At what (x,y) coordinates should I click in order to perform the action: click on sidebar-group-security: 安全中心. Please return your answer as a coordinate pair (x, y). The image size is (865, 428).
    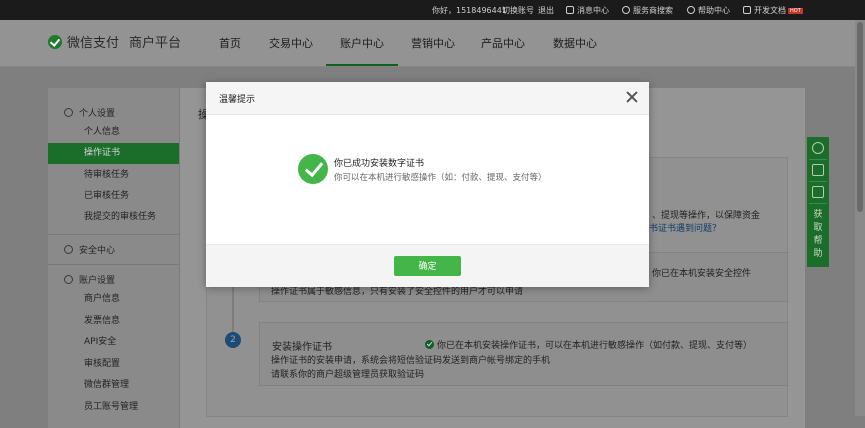
    Looking at the image, I should click on (89, 249).